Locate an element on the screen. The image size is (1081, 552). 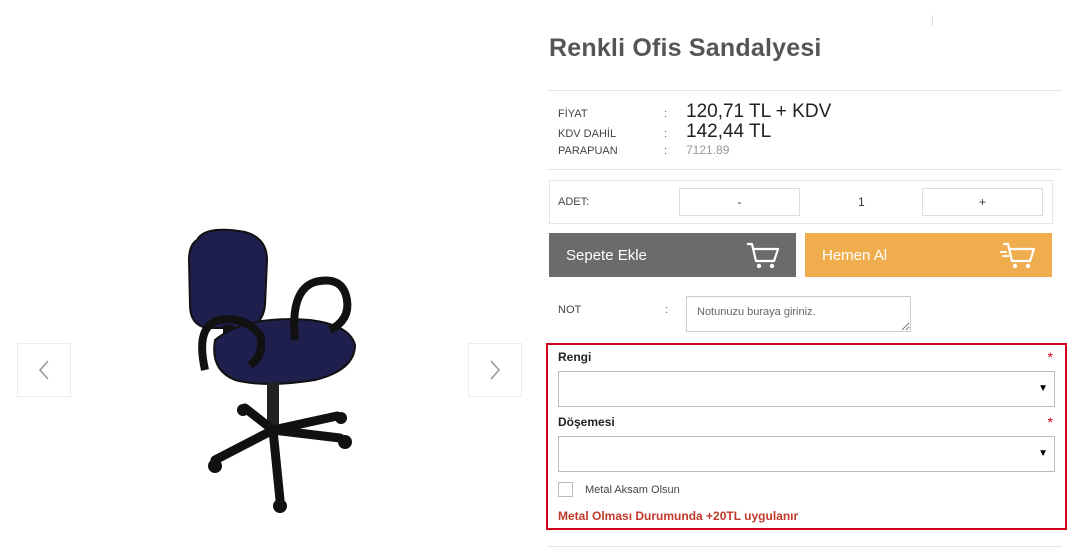
gallery-prev-button is located at coordinates (44, 370).